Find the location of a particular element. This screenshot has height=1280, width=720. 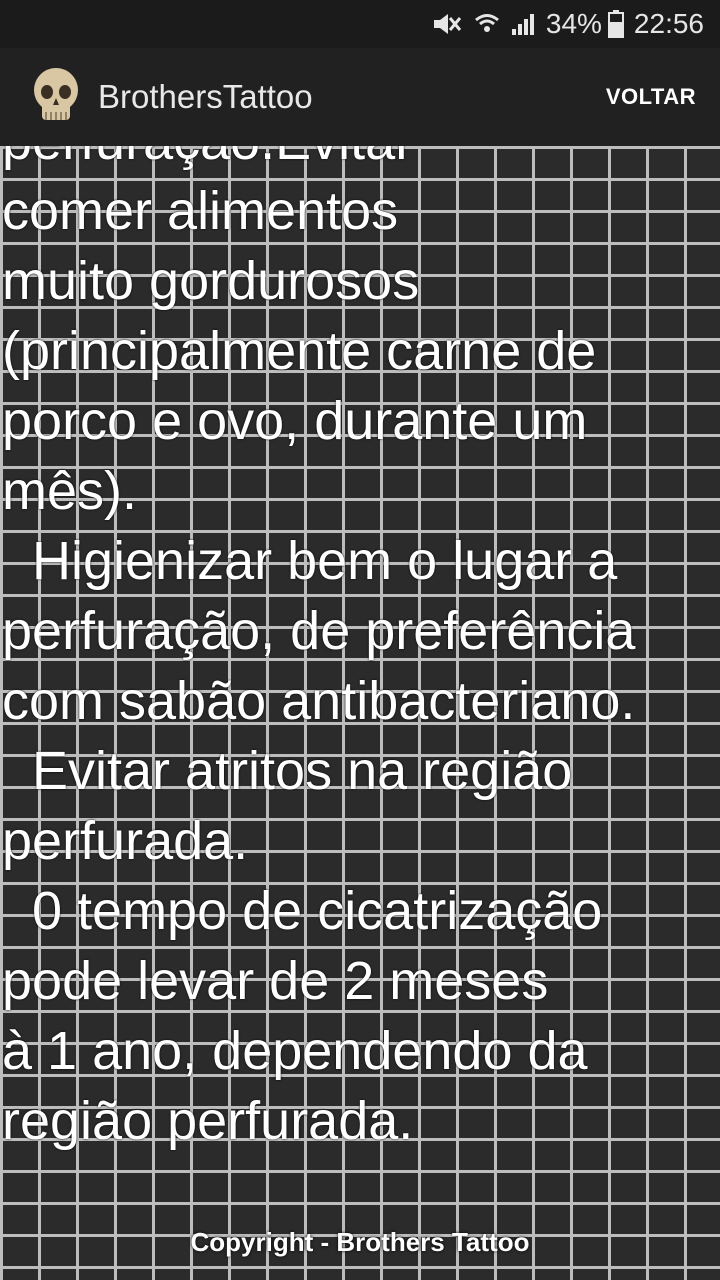

signal-icon is located at coordinates (523, 24).